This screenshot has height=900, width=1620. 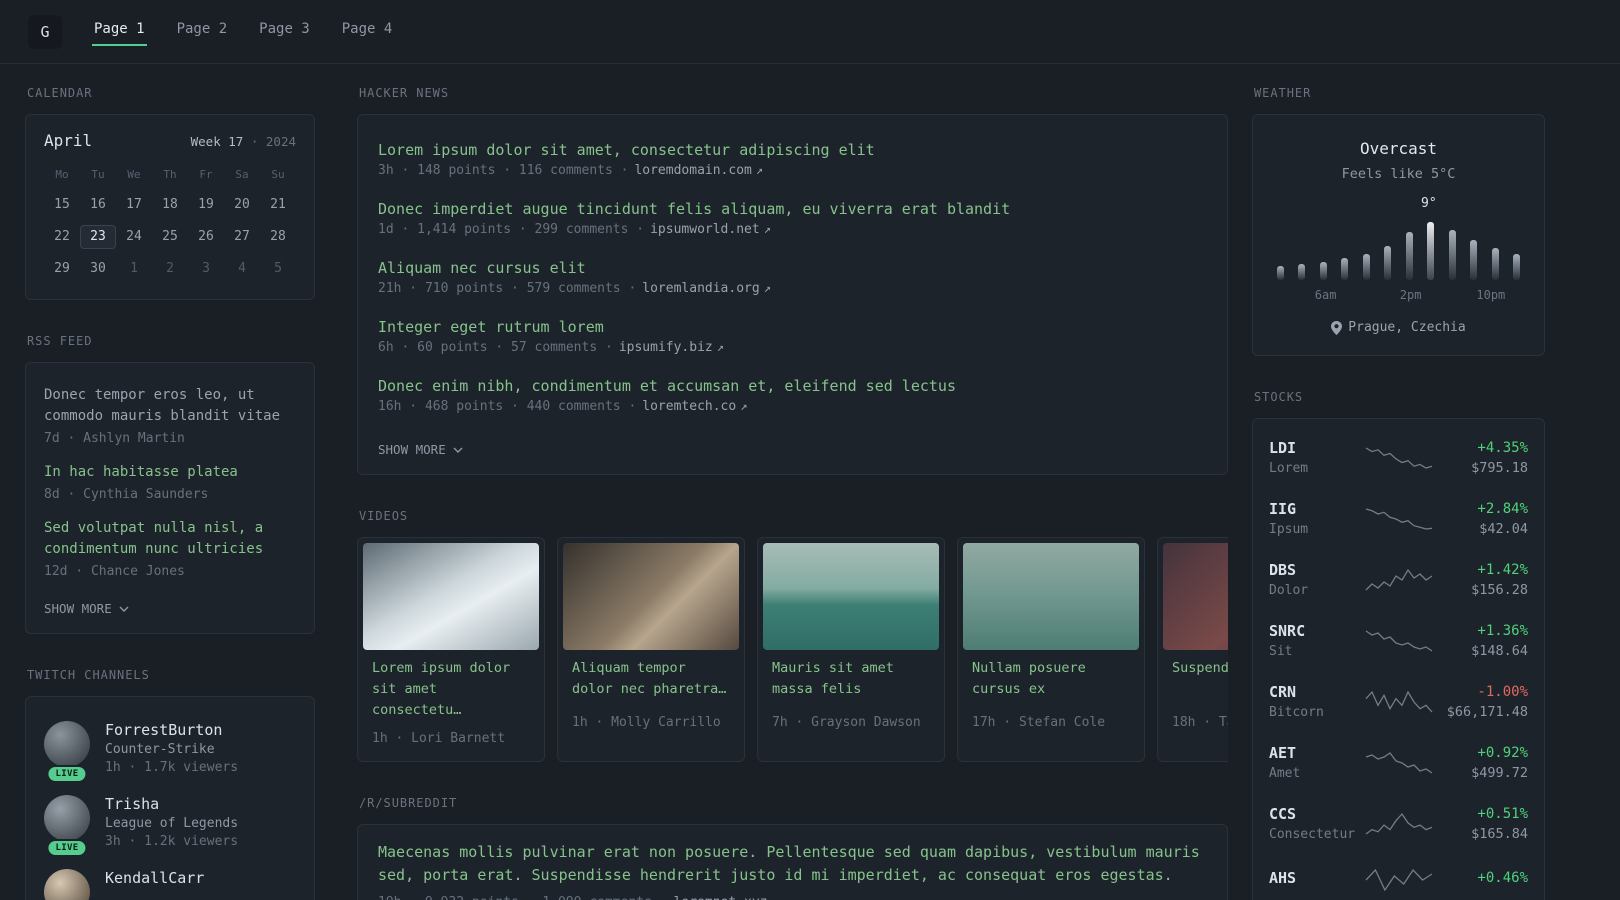 I want to click on calendar-date: 17, so click(x=134, y=205).